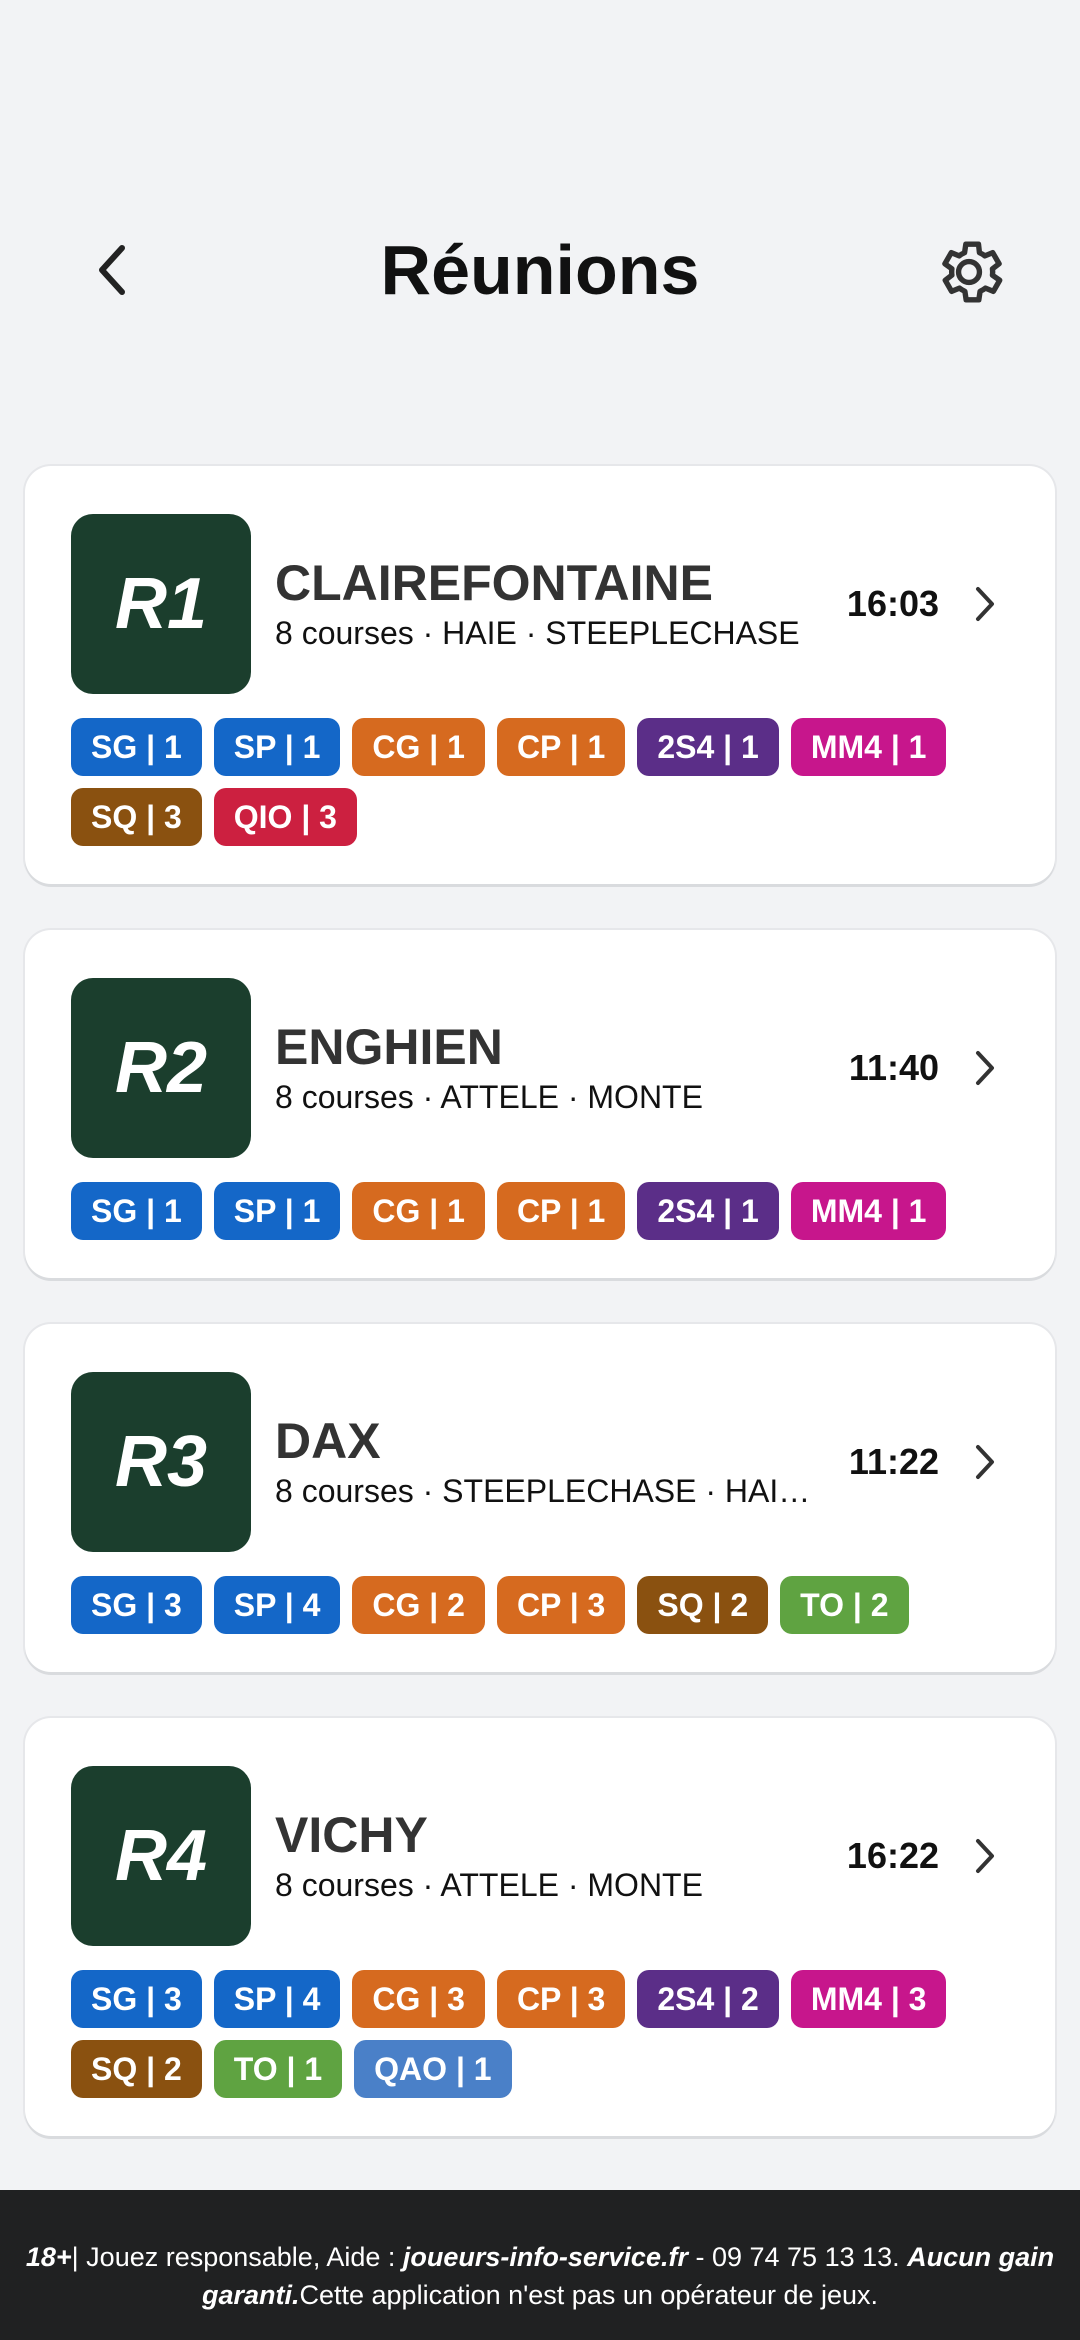  Describe the element at coordinates (136, 817) in the screenshot. I see `bet-type-chip: SQ | 3` at that location.